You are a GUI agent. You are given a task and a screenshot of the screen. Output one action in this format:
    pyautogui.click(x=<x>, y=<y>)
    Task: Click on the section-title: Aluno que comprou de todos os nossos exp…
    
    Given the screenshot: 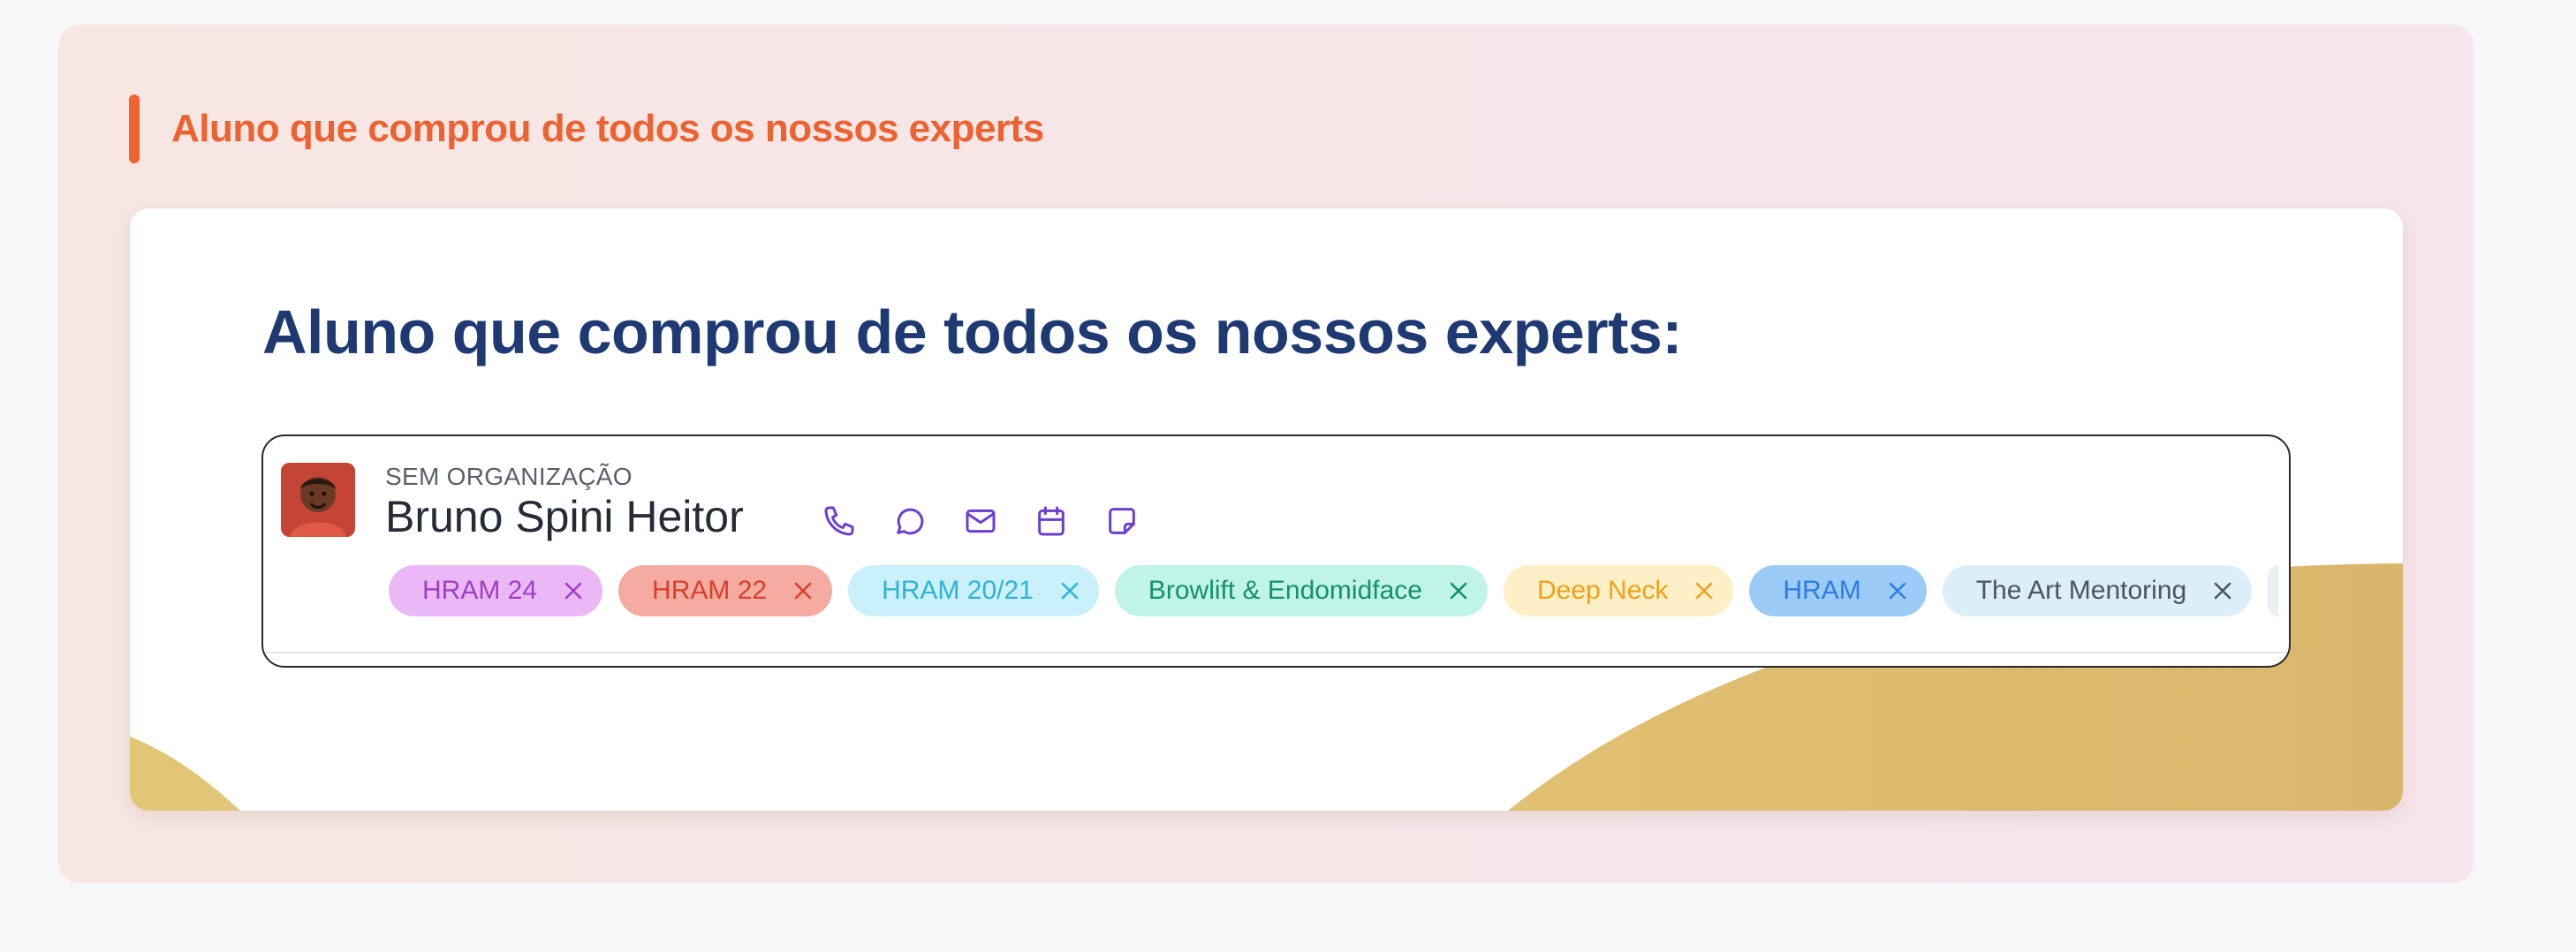 What is the action you would take?
    pyautogui.click(x=607, y=128)
    